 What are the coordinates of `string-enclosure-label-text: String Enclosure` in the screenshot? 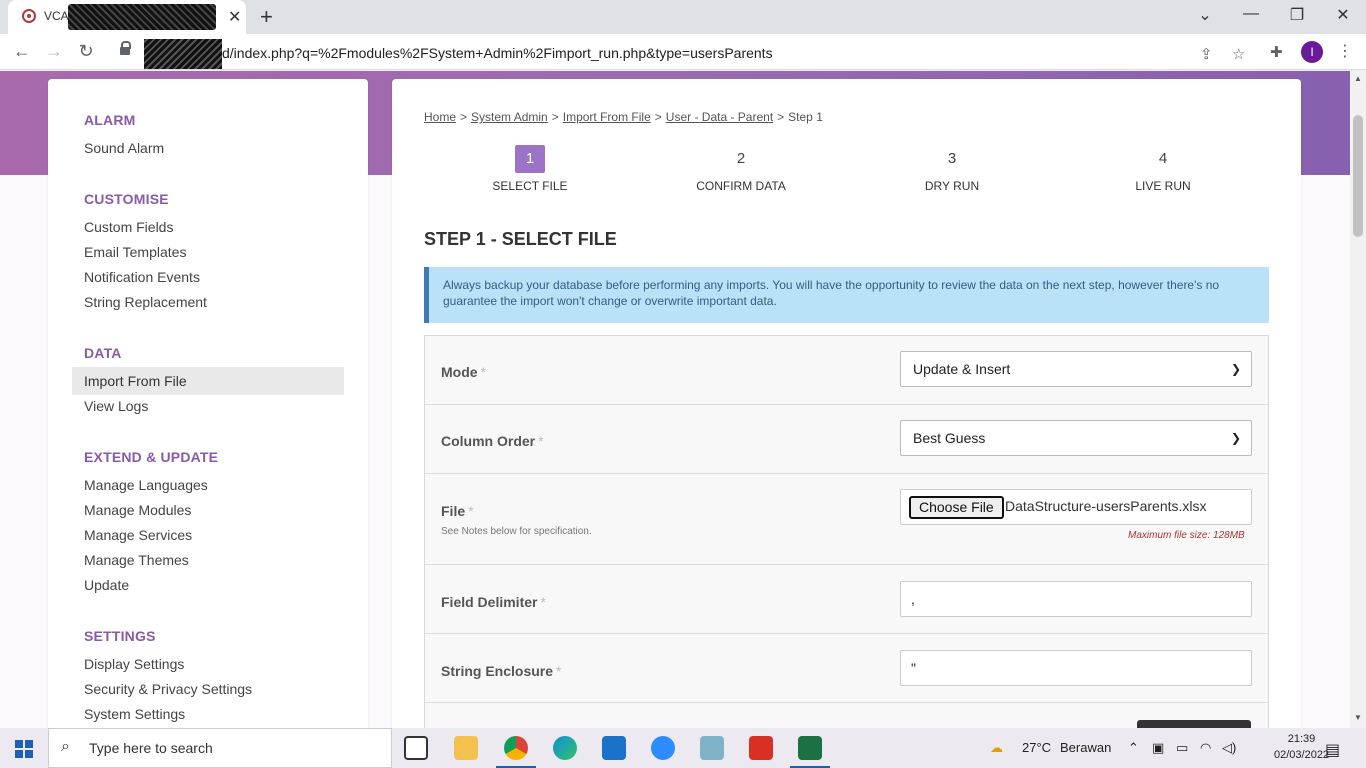 It's located at (497, 671).